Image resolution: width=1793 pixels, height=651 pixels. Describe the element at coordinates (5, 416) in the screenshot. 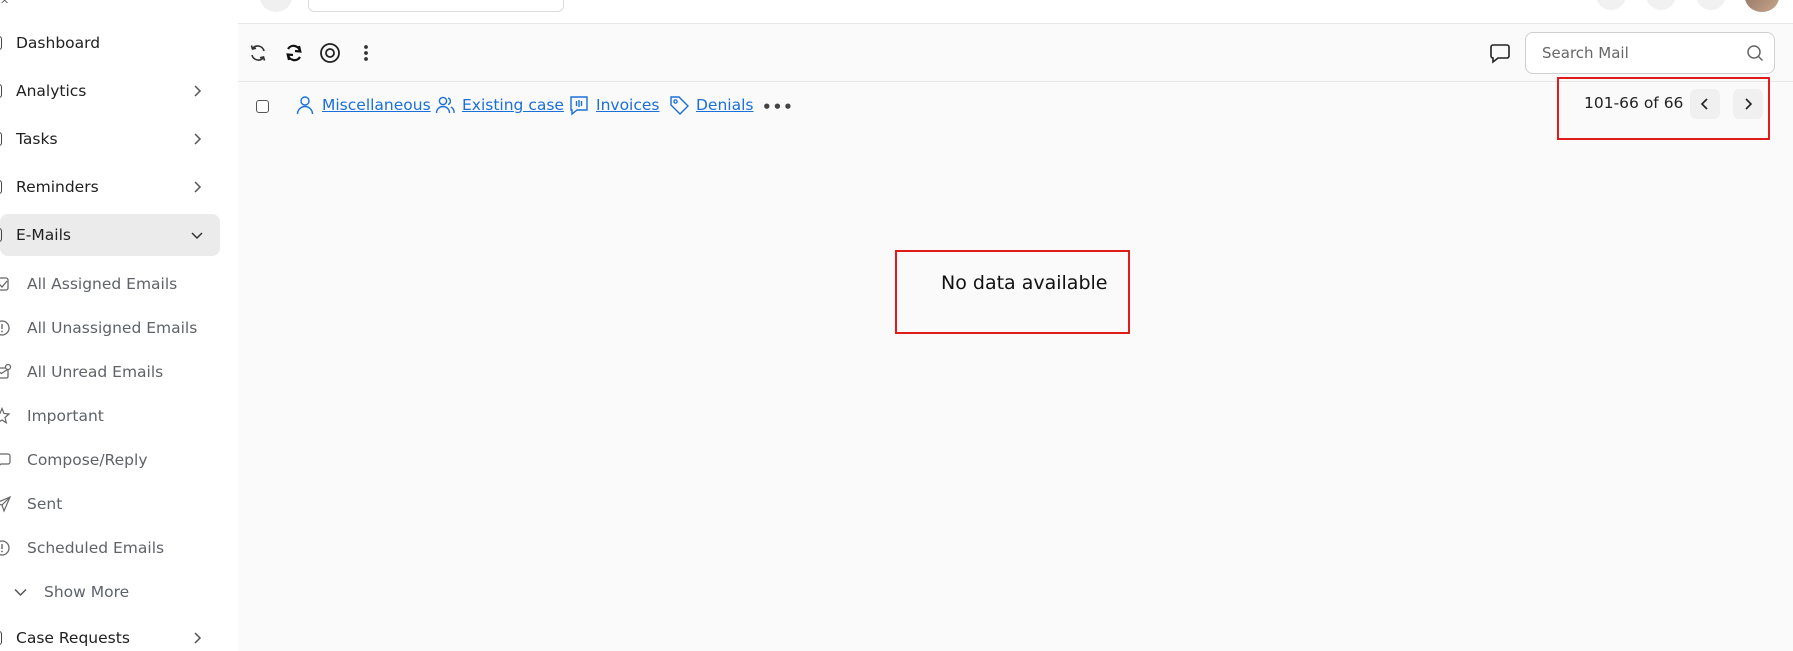

I see `star-icon` at that location.